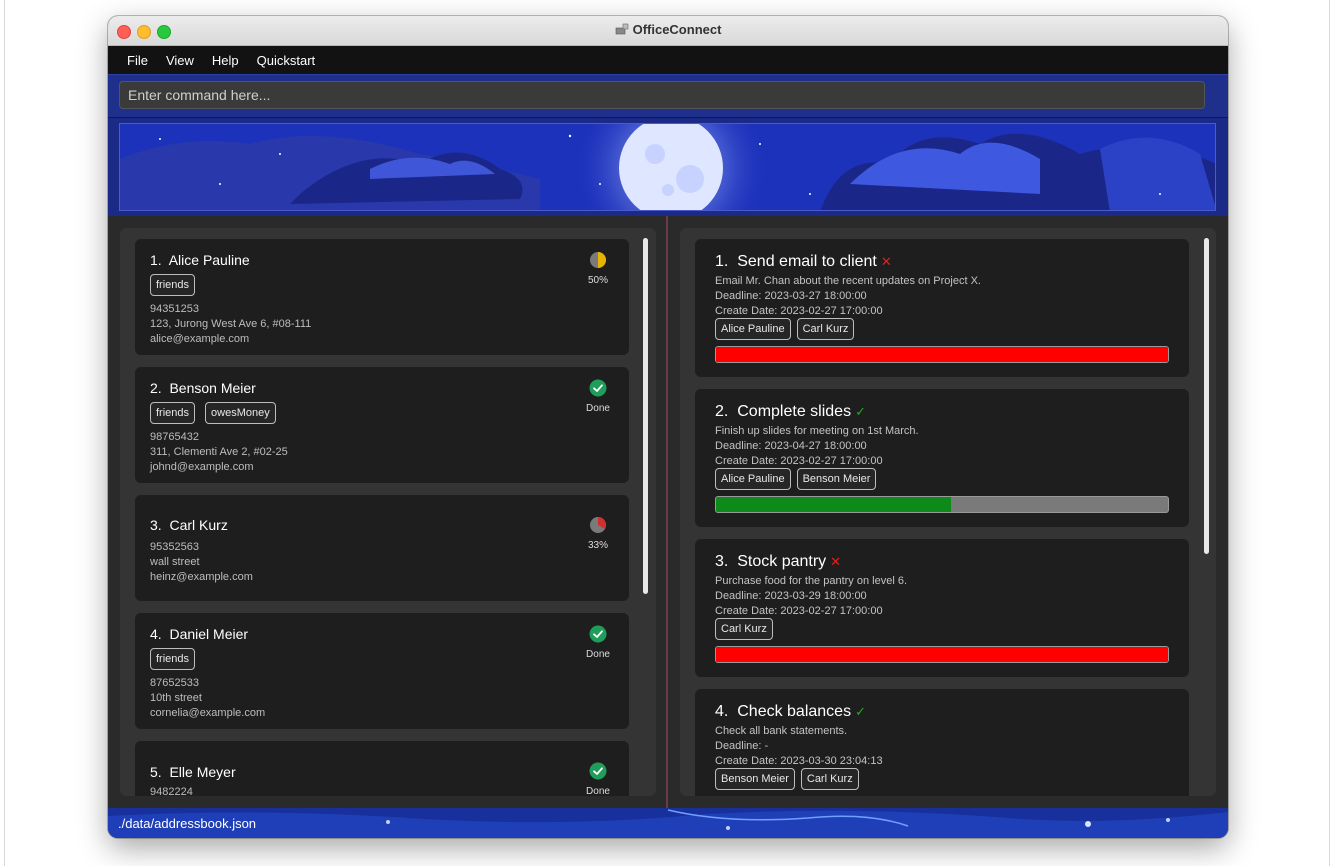 The image size is (1336, 866). I want to click on person-progress: 50%, so click(598, 268).